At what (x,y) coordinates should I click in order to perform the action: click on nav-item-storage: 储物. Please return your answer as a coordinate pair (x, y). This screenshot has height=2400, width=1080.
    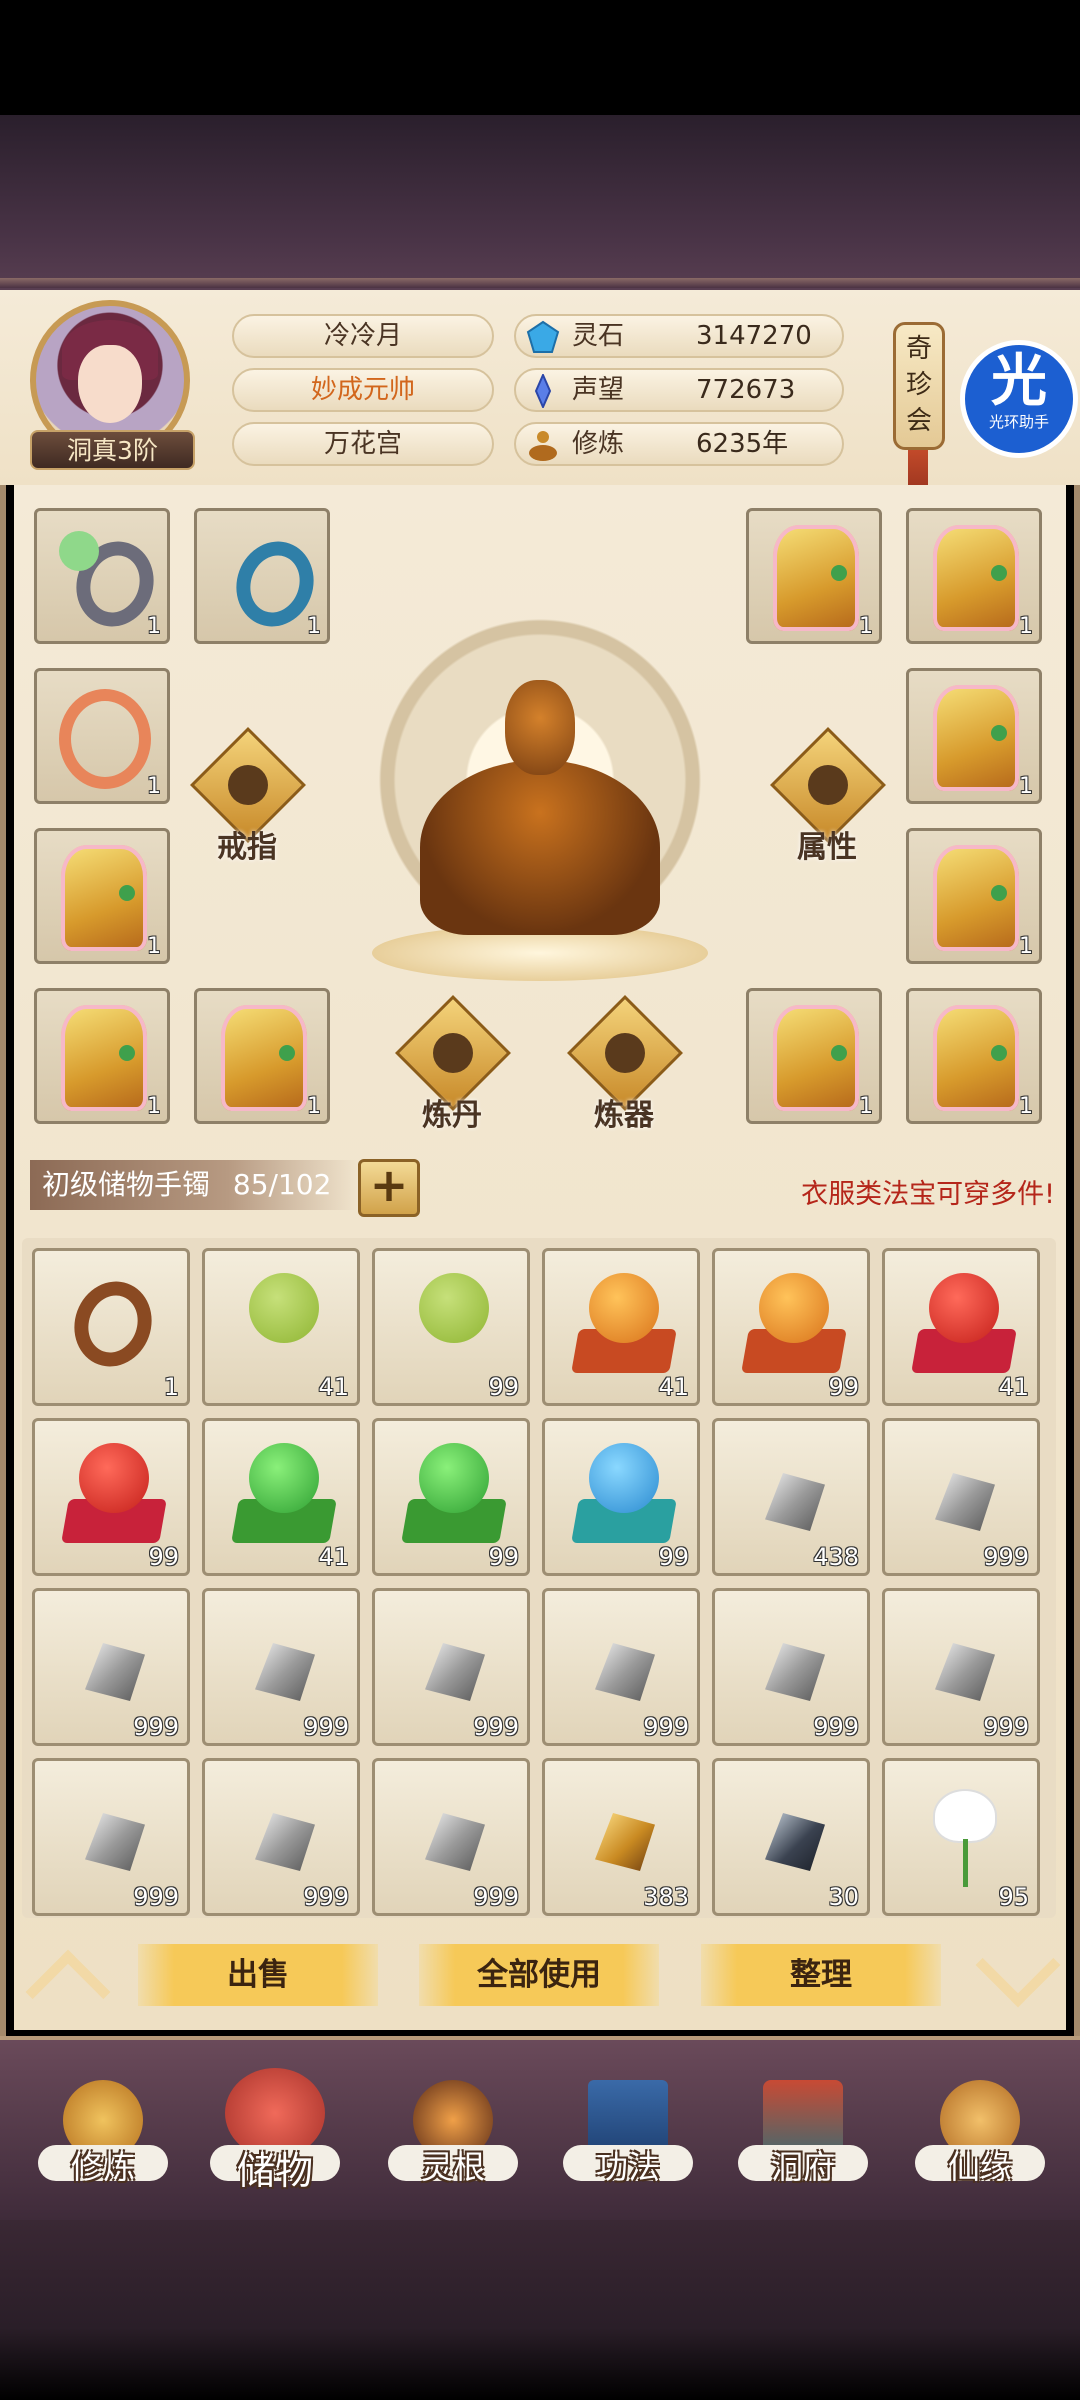
    Looking at the image, I should click on (275, 2135).